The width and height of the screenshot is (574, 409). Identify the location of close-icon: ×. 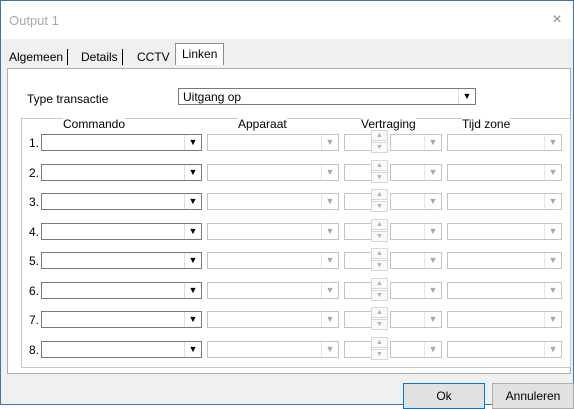
(557, 20).